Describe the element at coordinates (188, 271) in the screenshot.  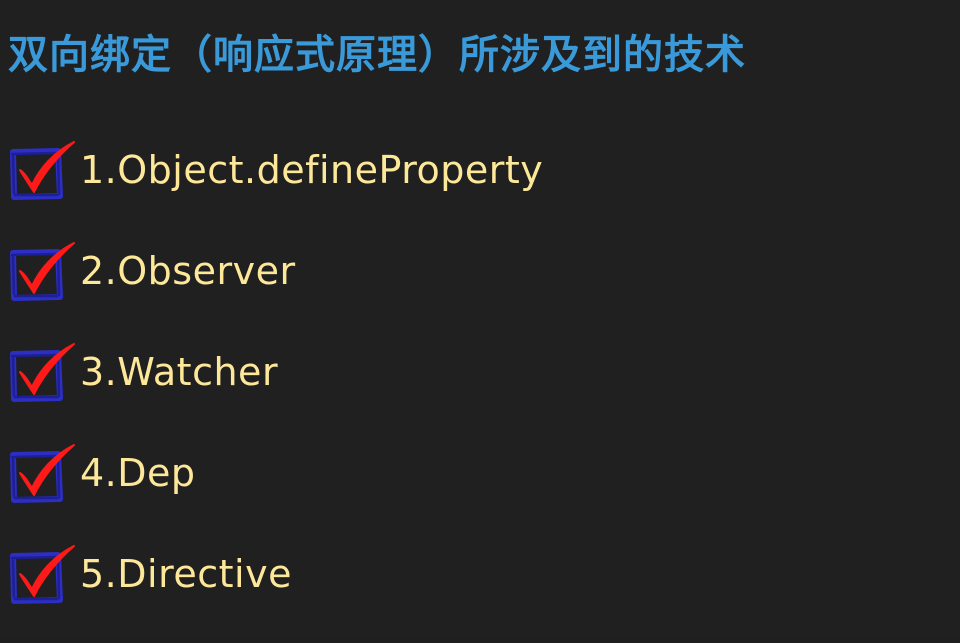
I see `list-item-label: 2.Observer` at that location.